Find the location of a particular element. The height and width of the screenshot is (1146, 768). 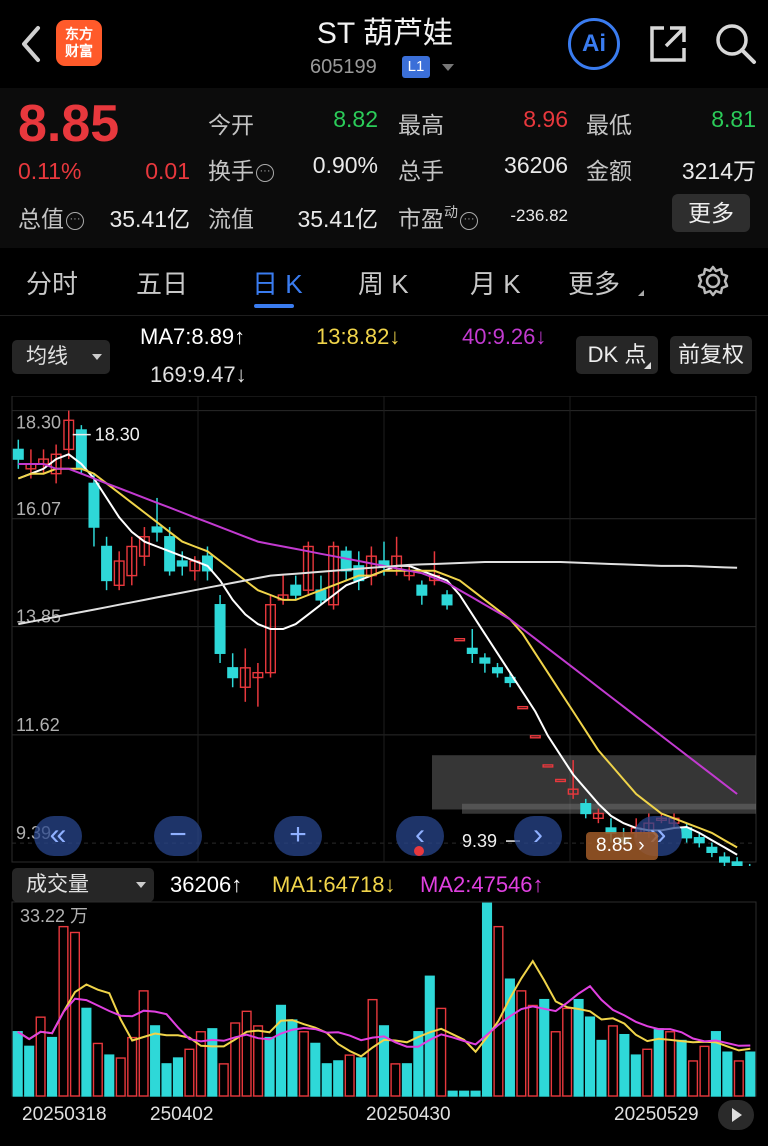

low-value: 8.81 is located at coordinates (733, 119).